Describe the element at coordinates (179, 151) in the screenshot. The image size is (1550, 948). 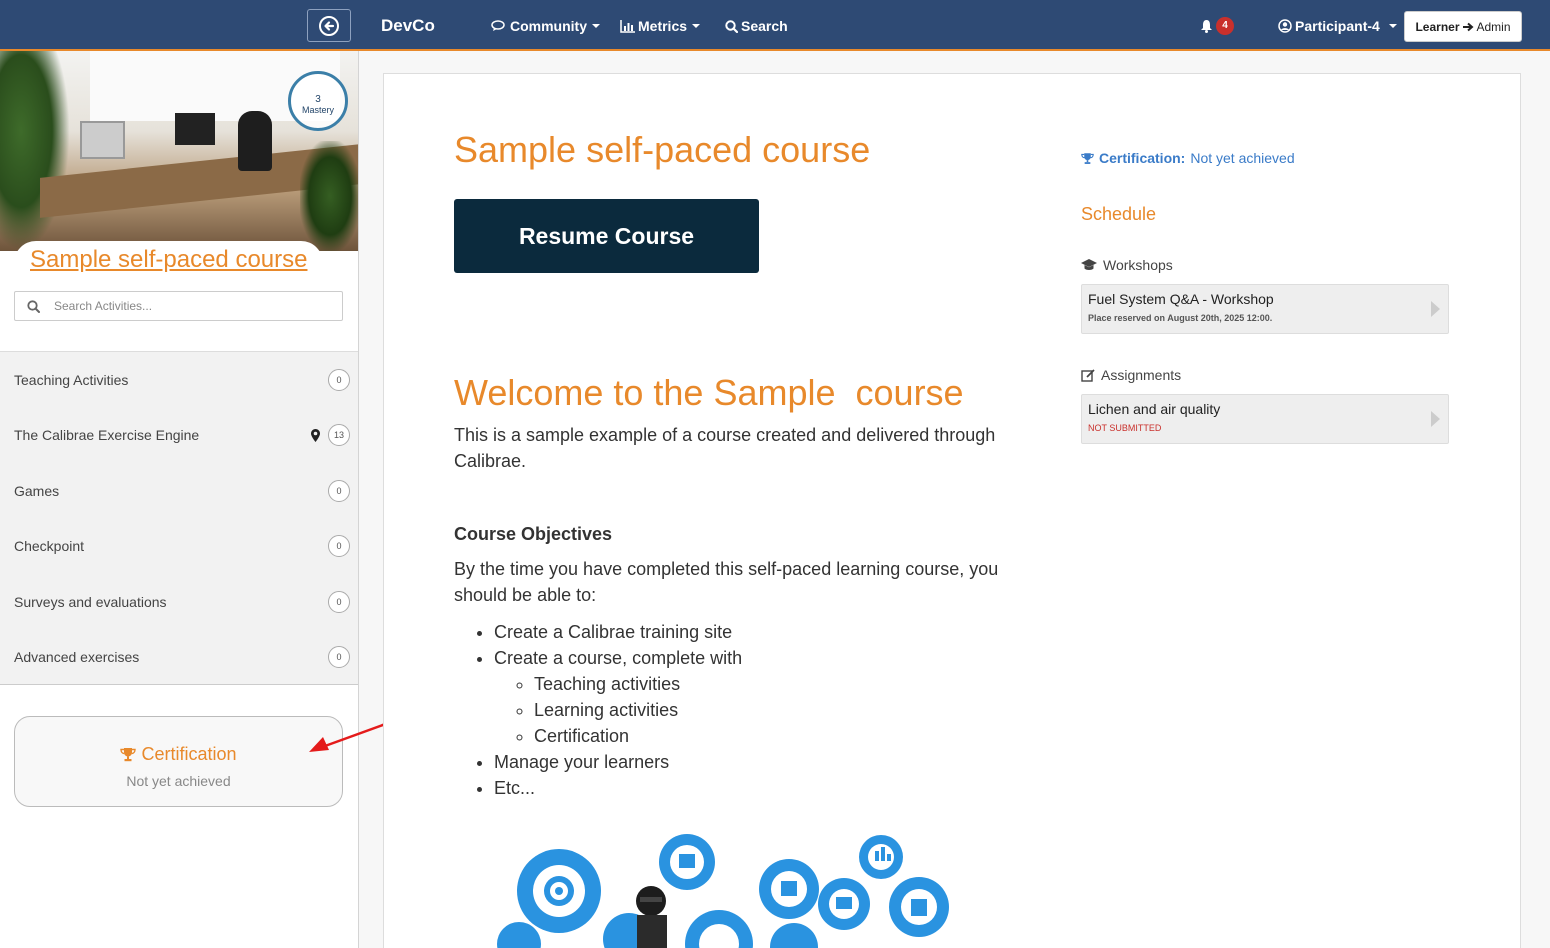
I see `course-banner-image: 3 Mastery` at that location.